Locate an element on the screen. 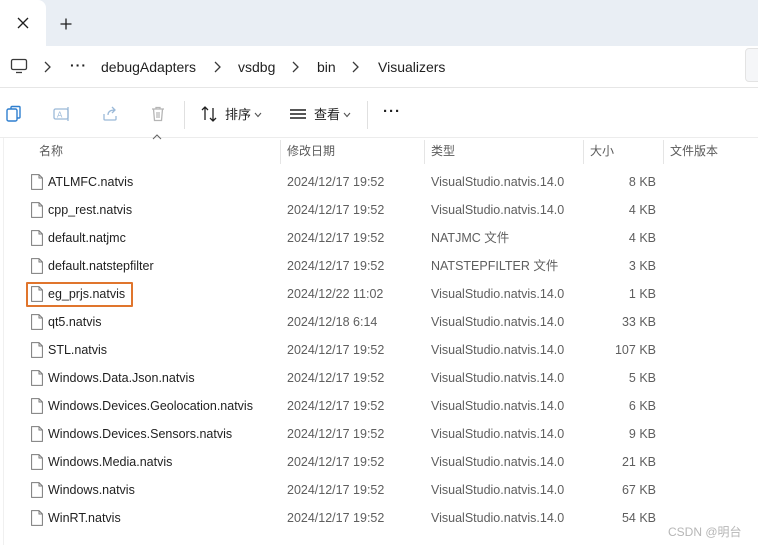 This screenshot has width=758, height=545. file-size: 54 KB is located at coordinates (638, 518).